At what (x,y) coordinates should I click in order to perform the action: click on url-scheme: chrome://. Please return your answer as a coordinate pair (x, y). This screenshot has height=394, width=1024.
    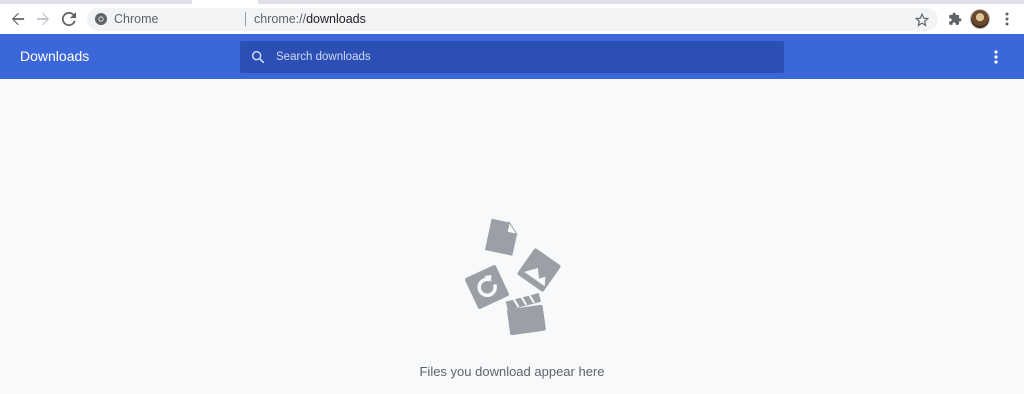
    Looking at the image, I should click on (280, 19).